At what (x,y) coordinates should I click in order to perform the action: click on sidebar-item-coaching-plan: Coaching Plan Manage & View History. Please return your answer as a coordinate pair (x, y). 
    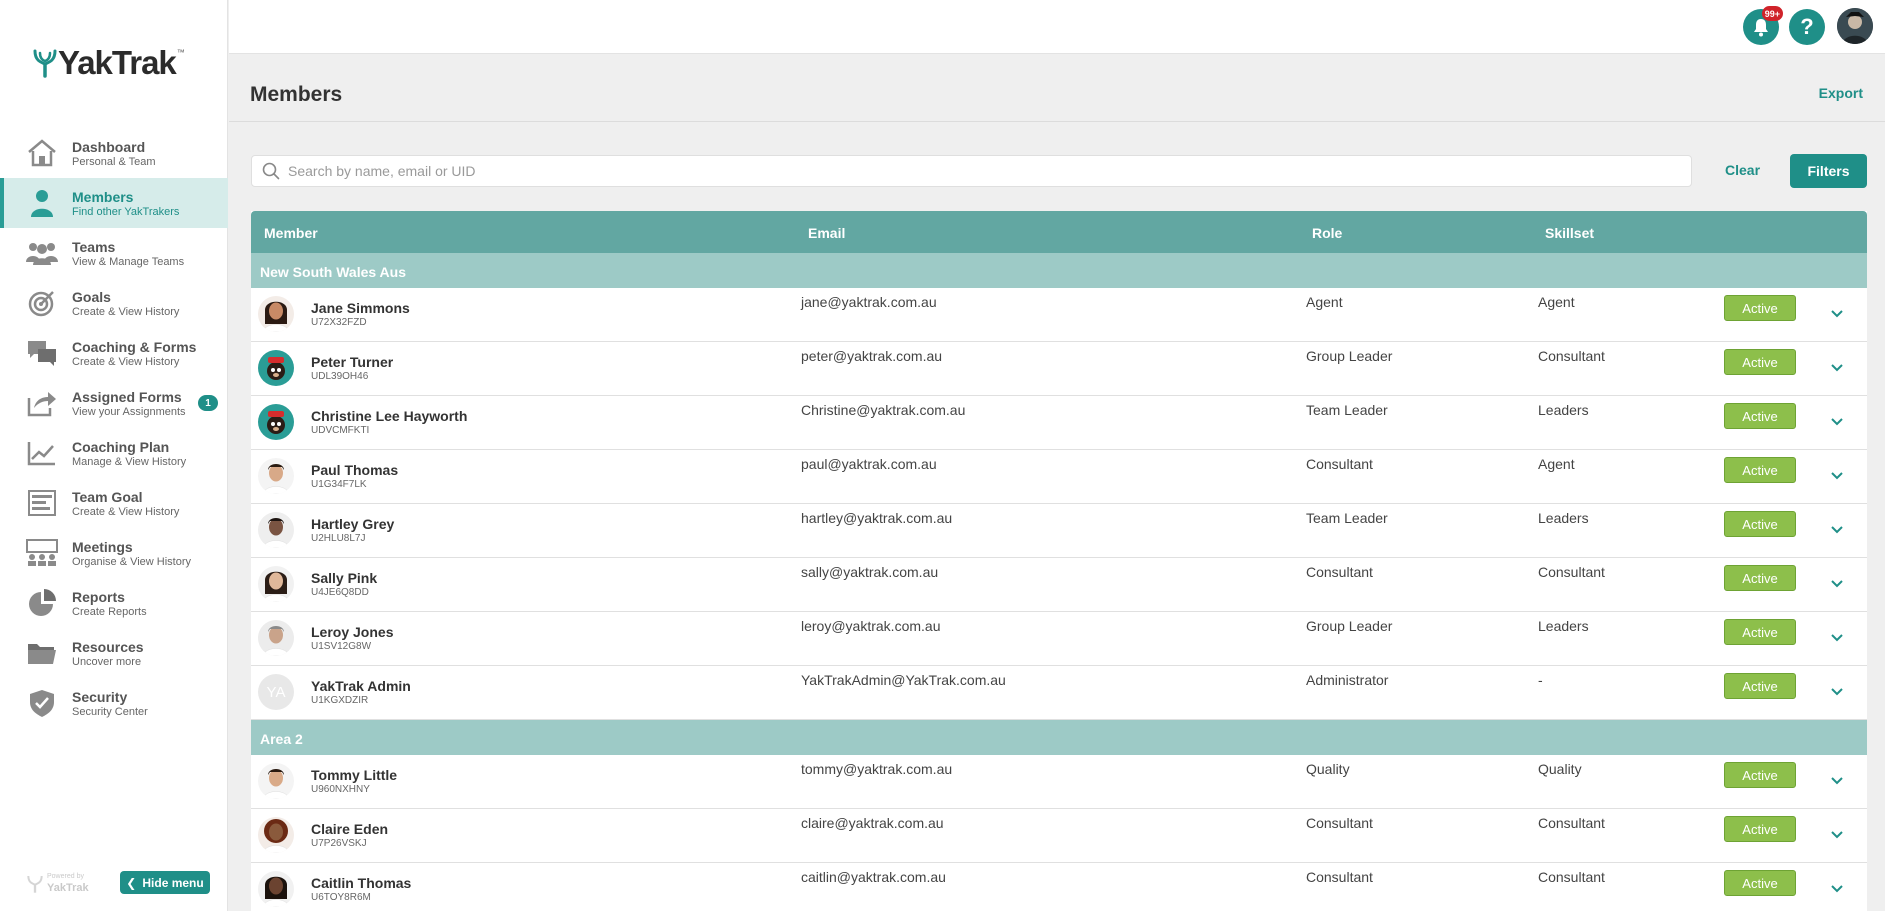
    Looking at the image, I should click on (114, 453).